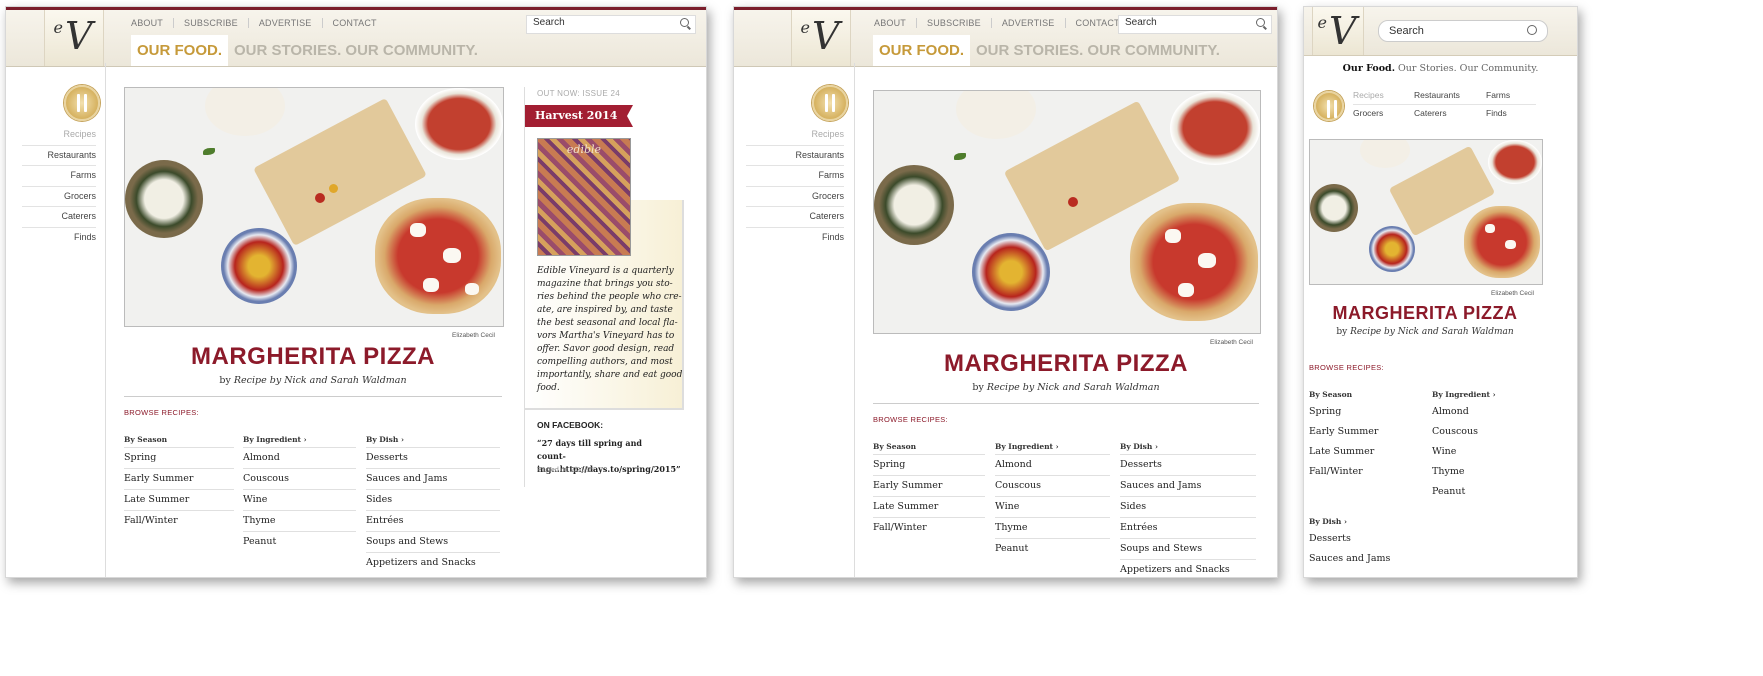  Describe the element at coordinates (1425, 313) in the screenshot. I see `recipe-title: MARGHERITA PIZZA` at that location.